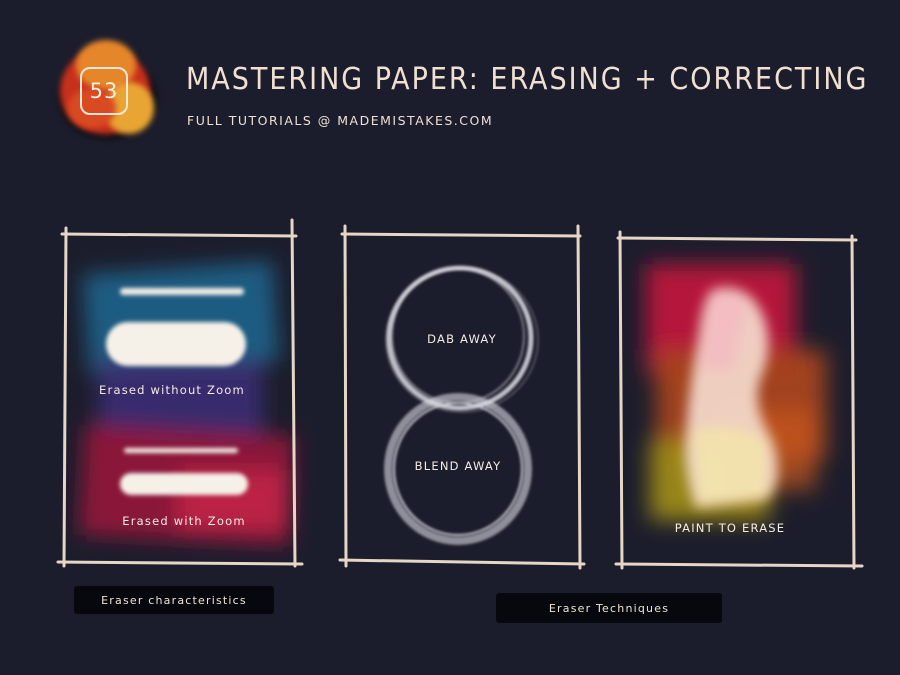  I want to click on label-paint-to-erase: PAINT TO ERASE, so click(730, 528).